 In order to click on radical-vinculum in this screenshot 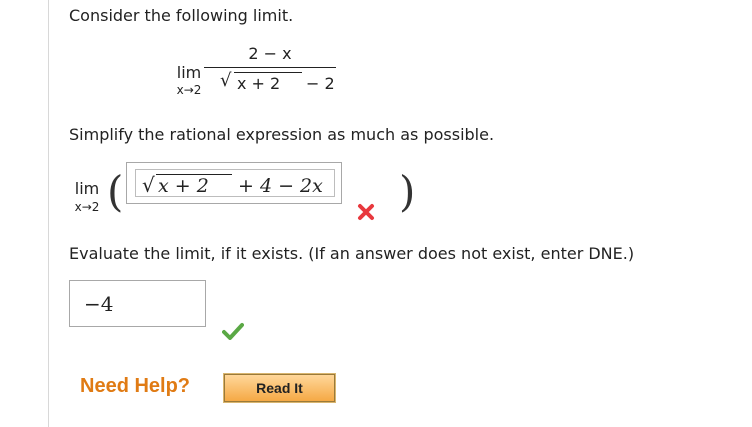, I will do `click(268, 72)`.